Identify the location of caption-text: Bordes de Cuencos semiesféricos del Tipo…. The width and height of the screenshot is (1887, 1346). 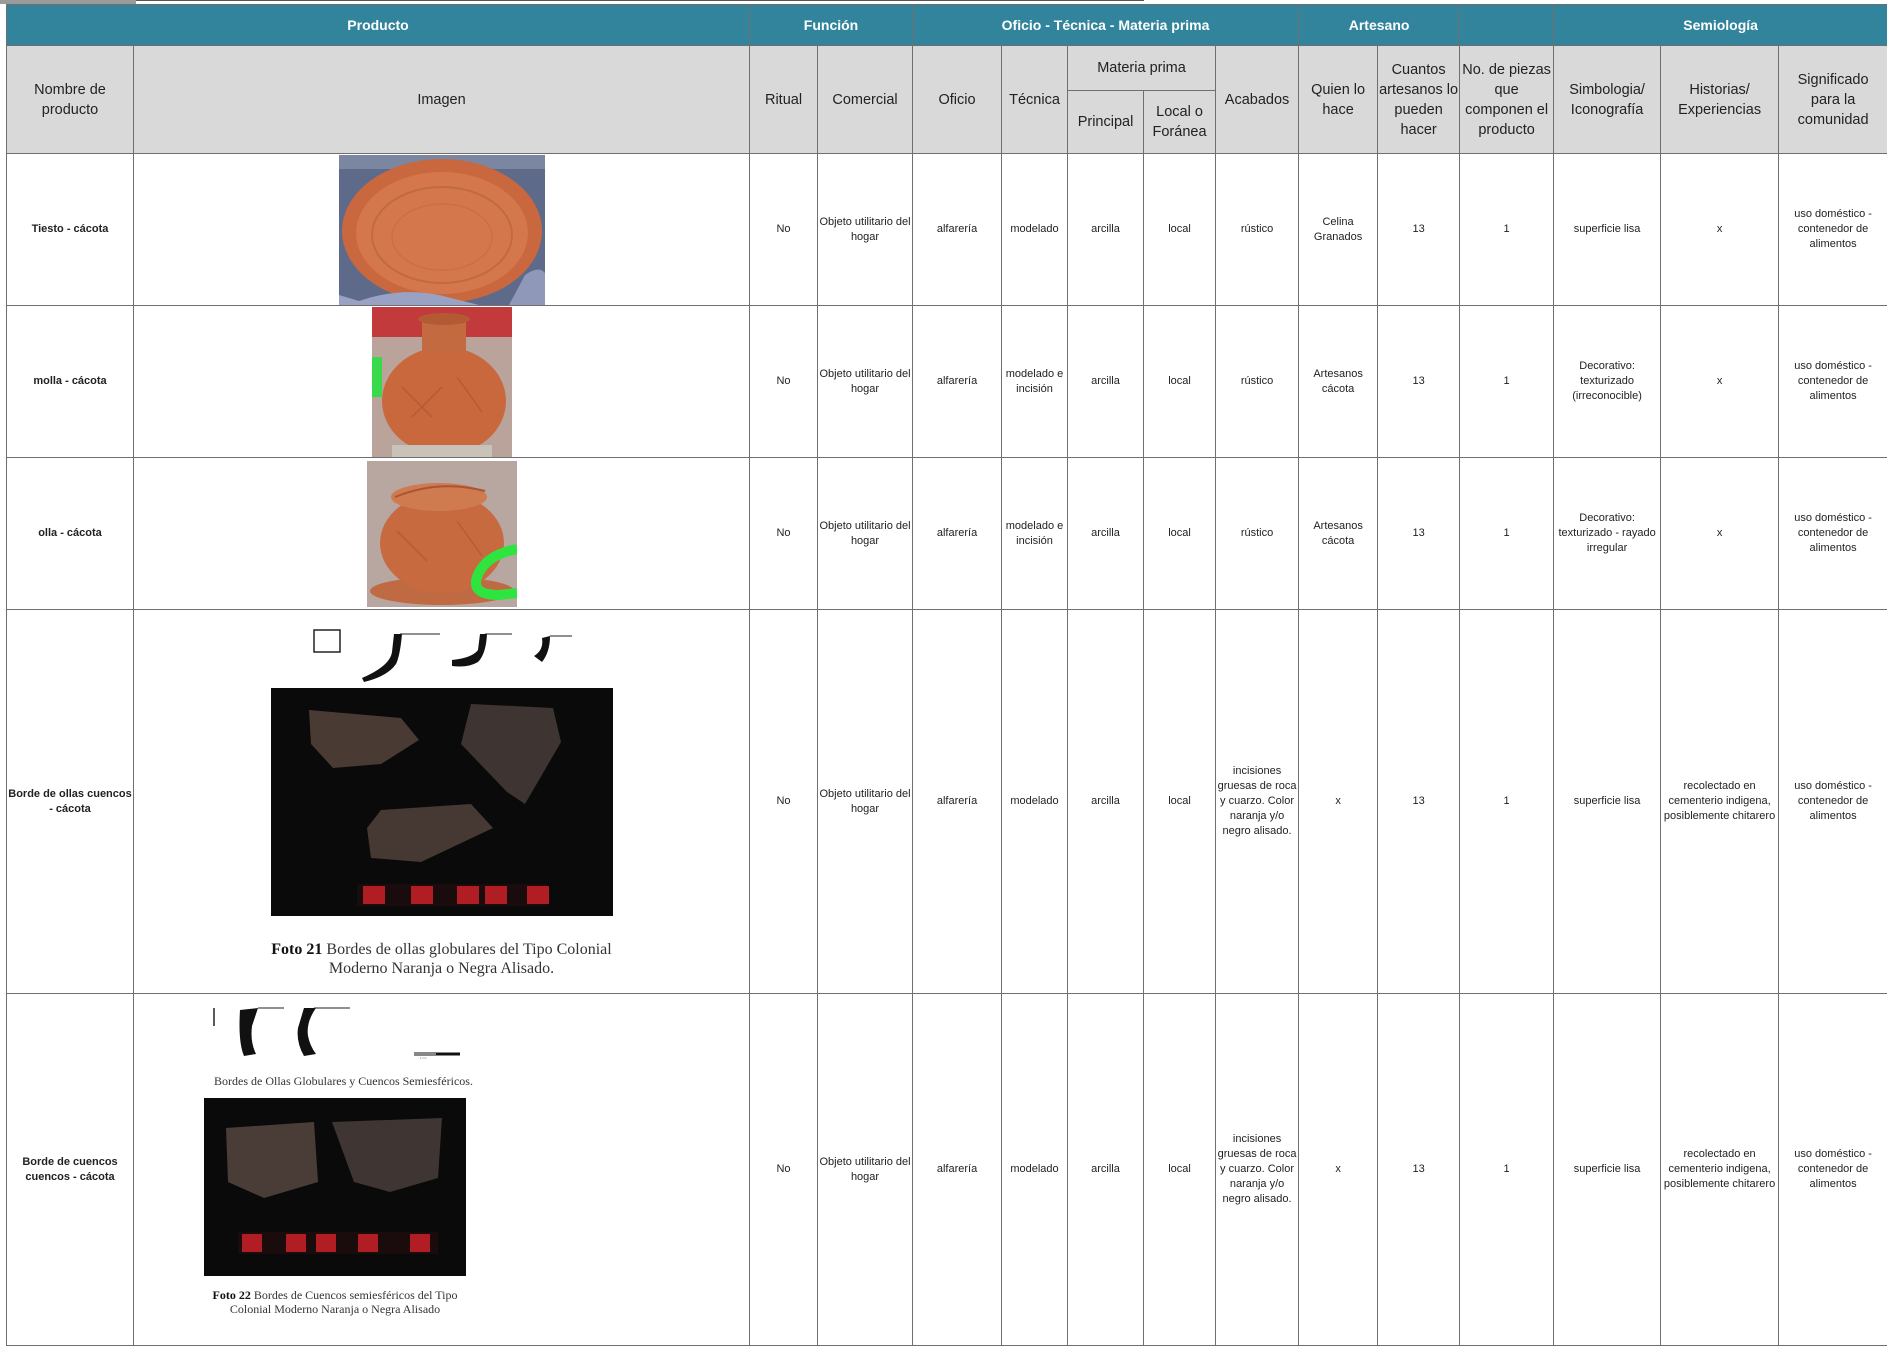
(343, 1302).